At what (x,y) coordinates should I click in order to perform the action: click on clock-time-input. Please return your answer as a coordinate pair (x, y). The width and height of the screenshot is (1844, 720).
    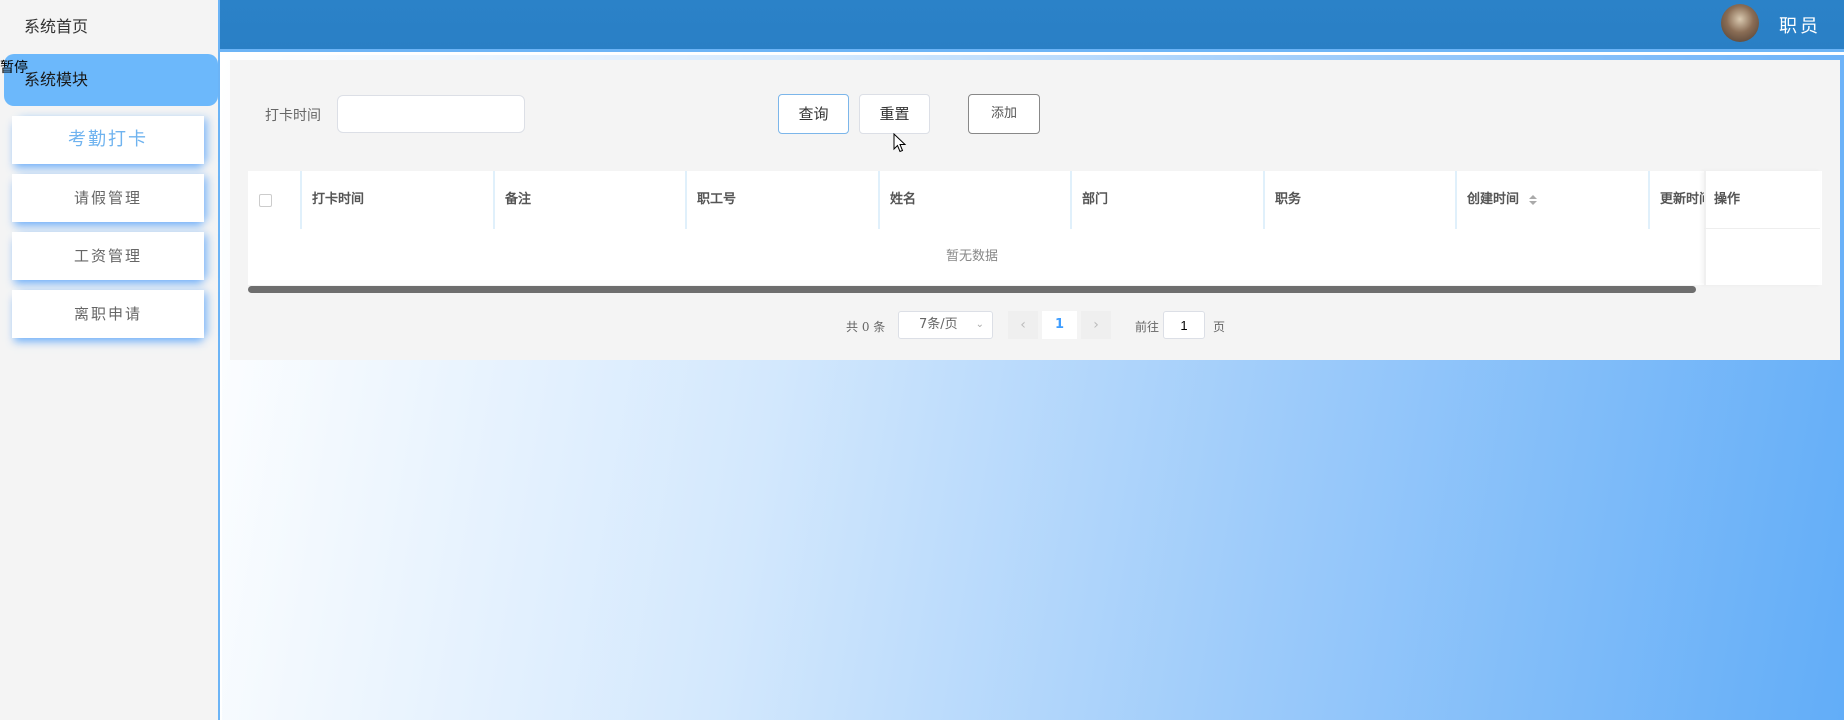
    Looking at the image, I should click on (431, 114).